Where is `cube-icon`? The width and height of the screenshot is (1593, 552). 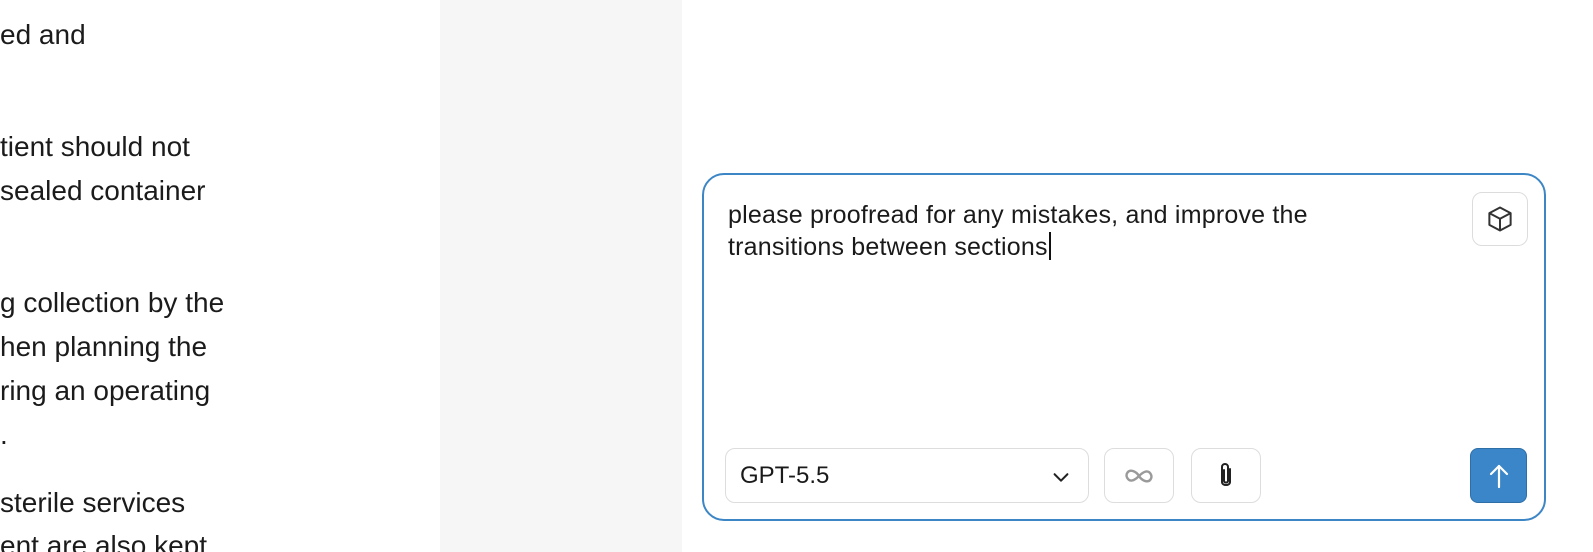 cube-icon is located at coordinates (1500, 219).